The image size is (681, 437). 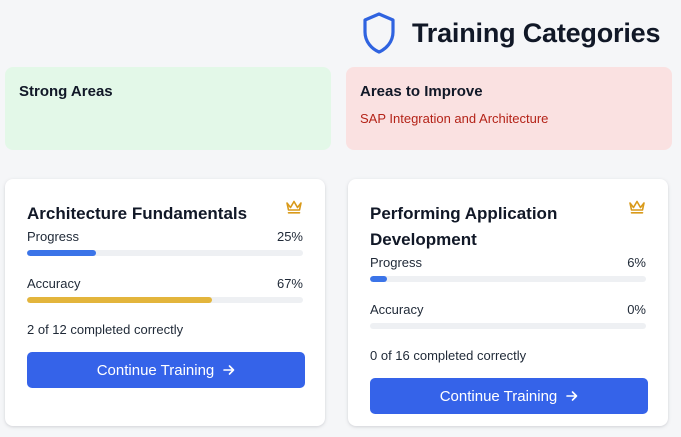 What do you see at coordinates (448, 355) in the screenshot?
I see `completed-count: 0 of 16 completed correctly` at bounding box center [448, 355].